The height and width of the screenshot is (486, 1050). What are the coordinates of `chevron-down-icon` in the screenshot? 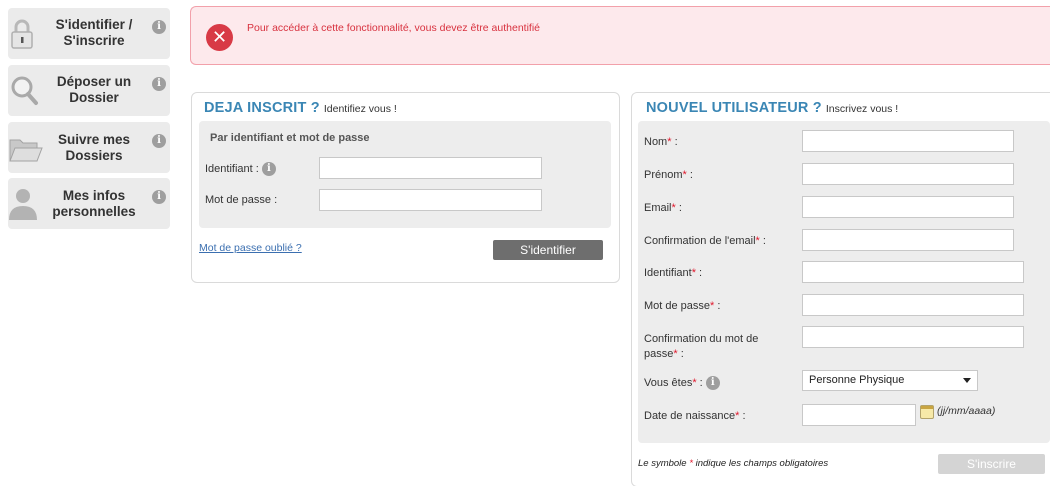 It's located at (967, 380).